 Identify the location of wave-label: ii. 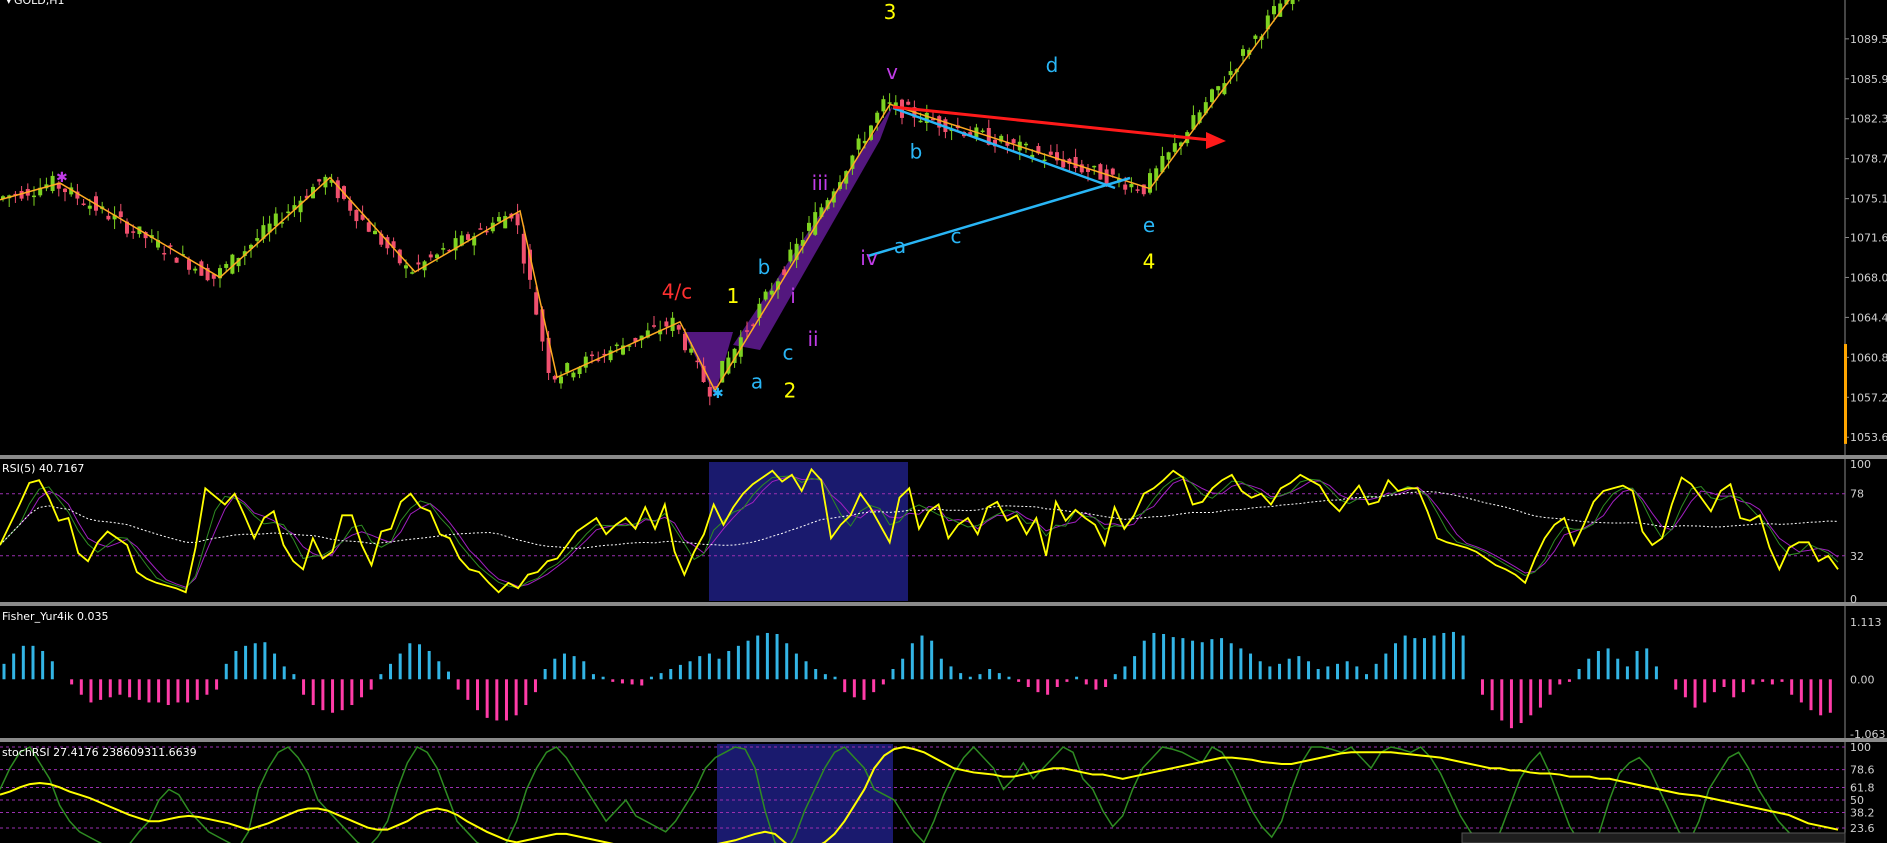
(812, 339).